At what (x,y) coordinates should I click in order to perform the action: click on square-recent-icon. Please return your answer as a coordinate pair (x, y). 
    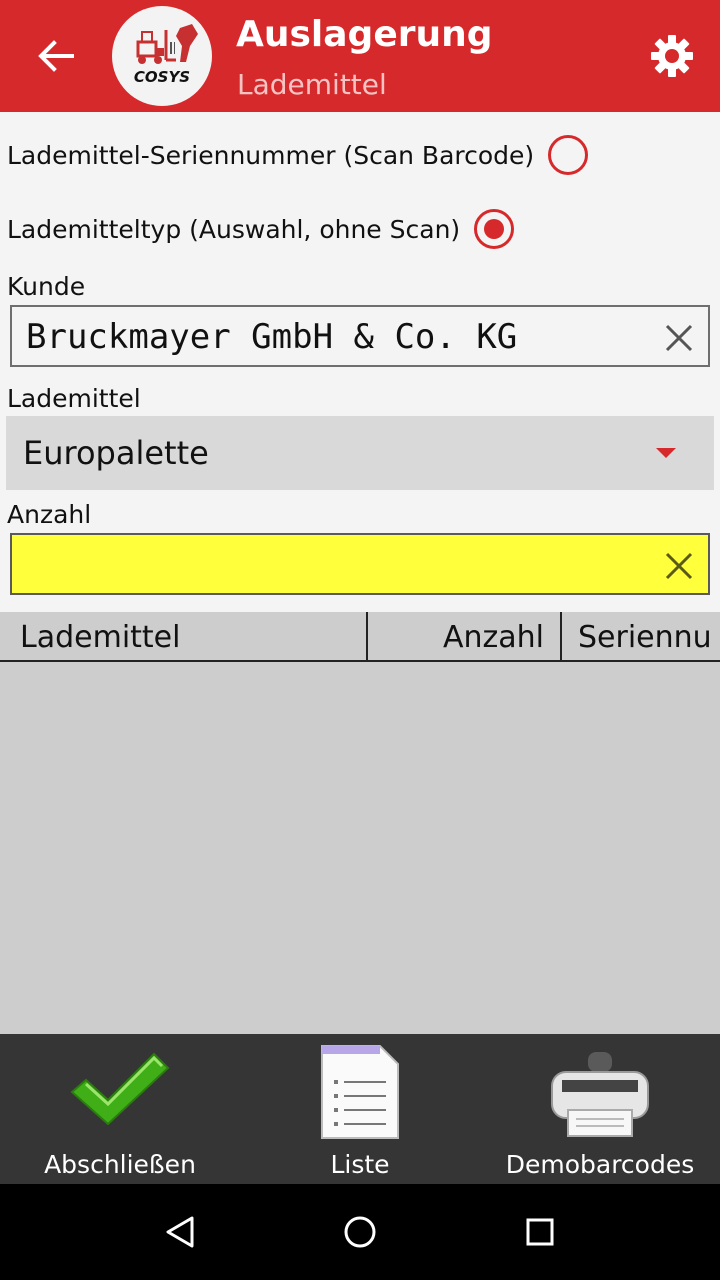
    Looking at the image, I should click on (540, 1232).